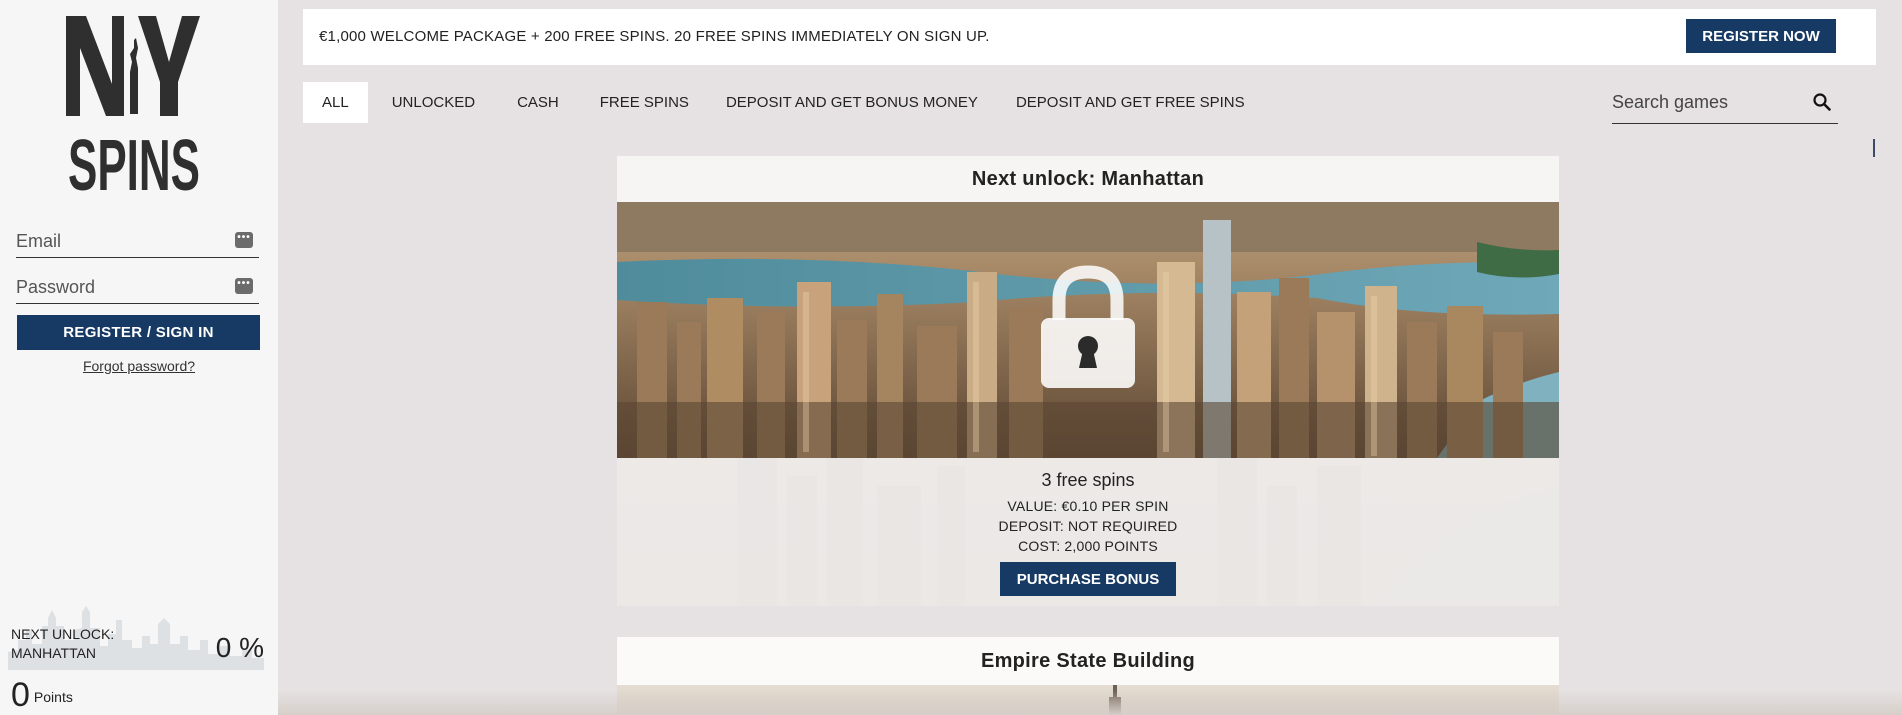 The image size is (1902, 715). What do you see at coordinates (1088, 546) in the screenshot?
I see `points-cost: COST: 2,000 POINTS` at bounding box center [1088, 546].